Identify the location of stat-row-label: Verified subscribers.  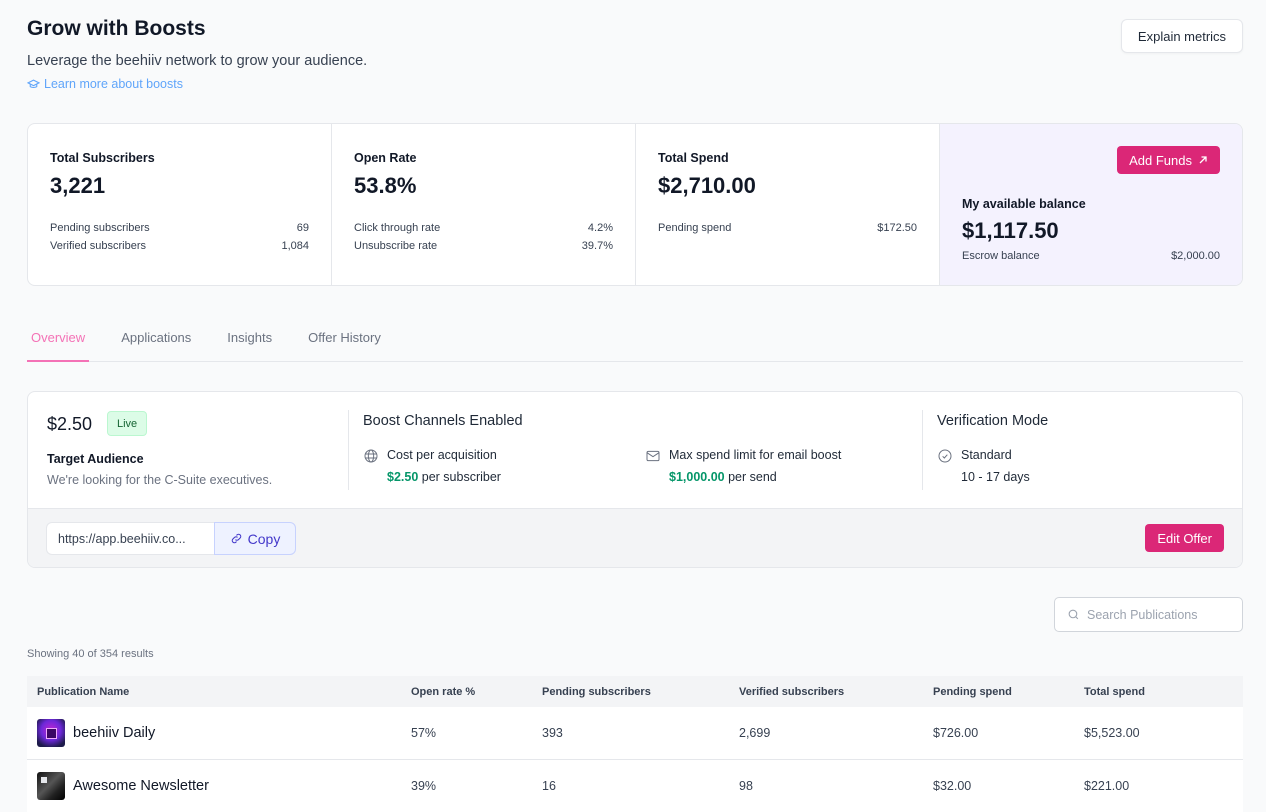
(98, 246).